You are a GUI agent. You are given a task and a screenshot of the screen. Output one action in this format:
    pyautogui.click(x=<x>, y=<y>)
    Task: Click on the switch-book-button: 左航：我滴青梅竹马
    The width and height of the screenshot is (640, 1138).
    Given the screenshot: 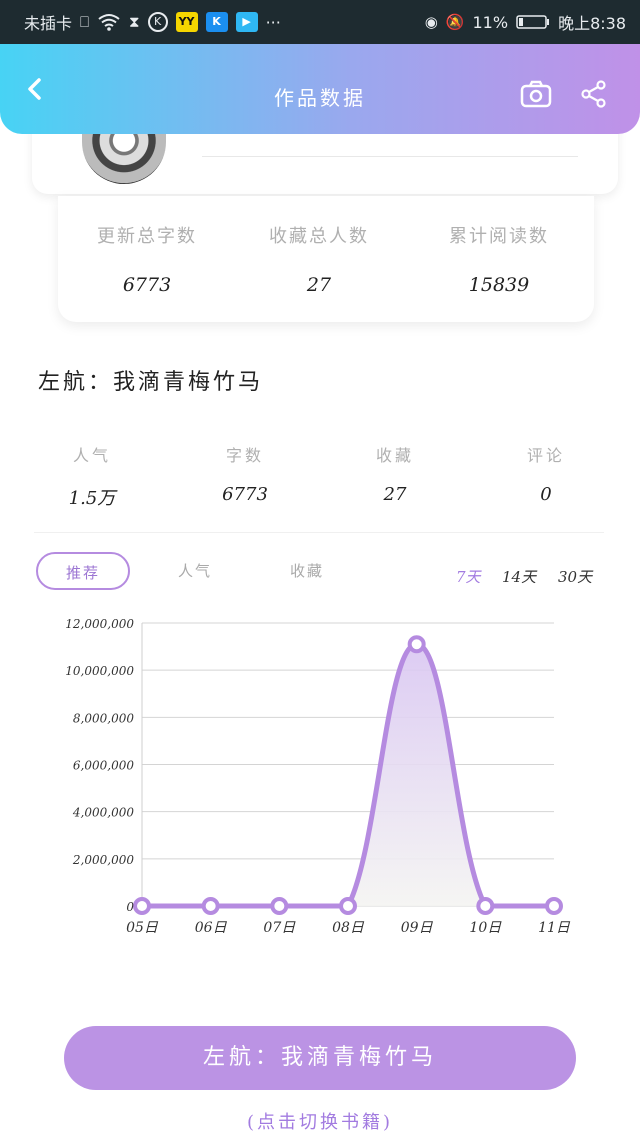 What is the action you would take?
    pyautogui.click(x=320, y=1058)
    